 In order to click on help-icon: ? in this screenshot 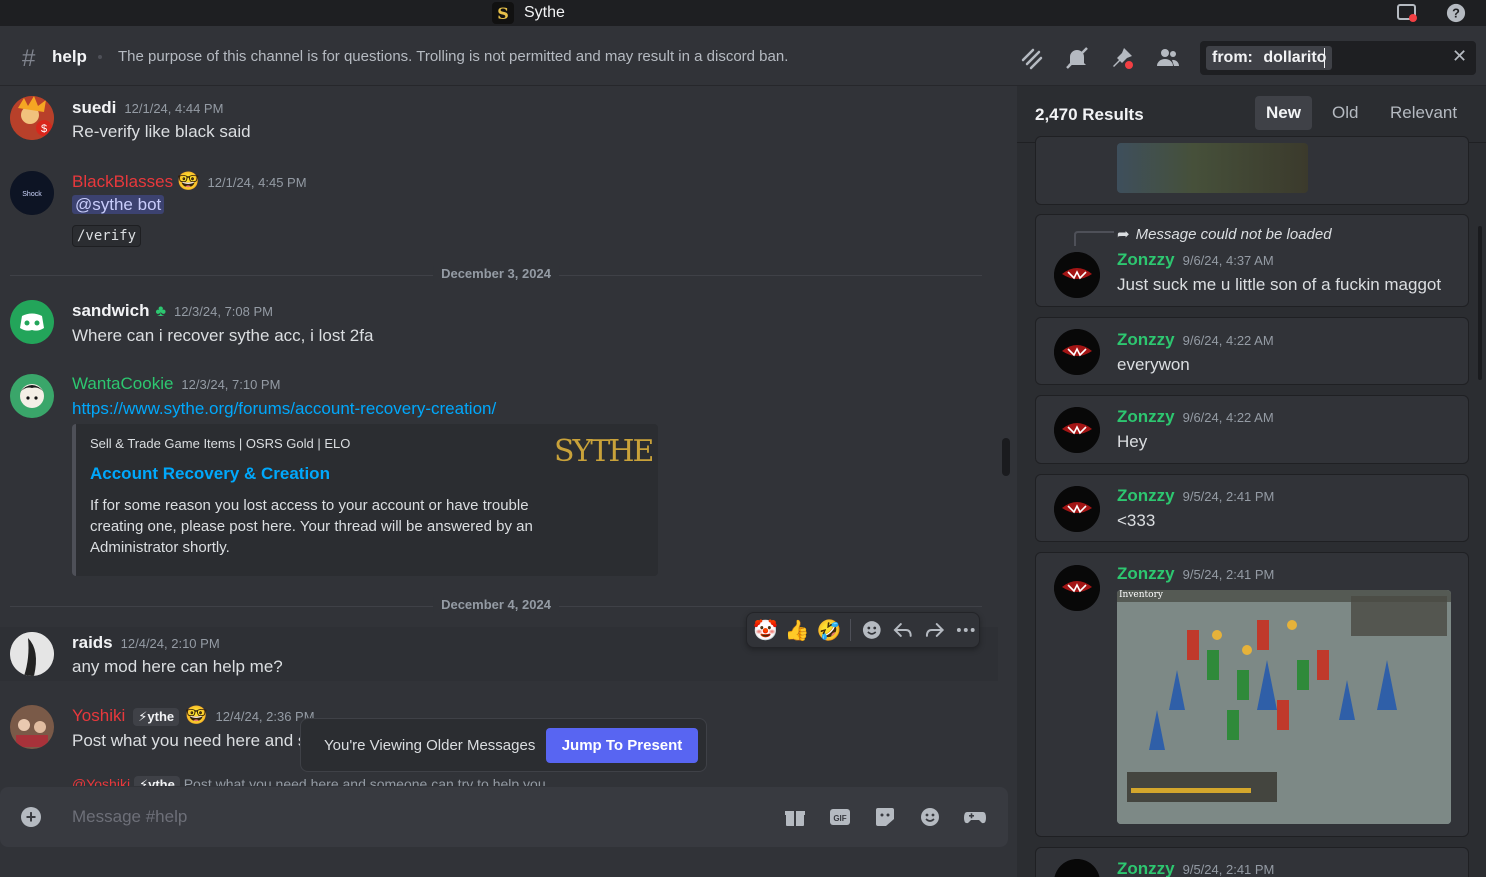, I will do `click(1456, 13)`.